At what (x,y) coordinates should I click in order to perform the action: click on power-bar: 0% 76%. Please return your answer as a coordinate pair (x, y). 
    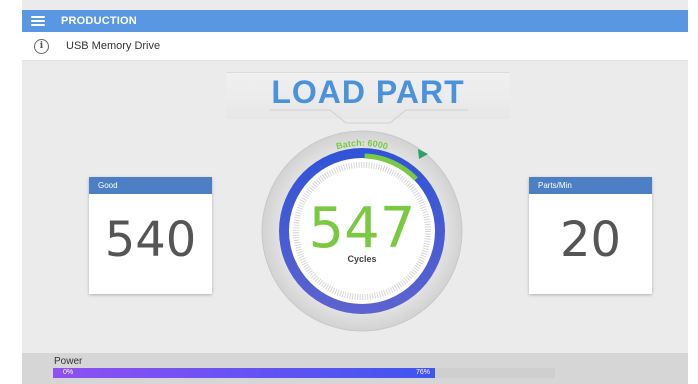
    Looking at the image, I should click on (304, 373).